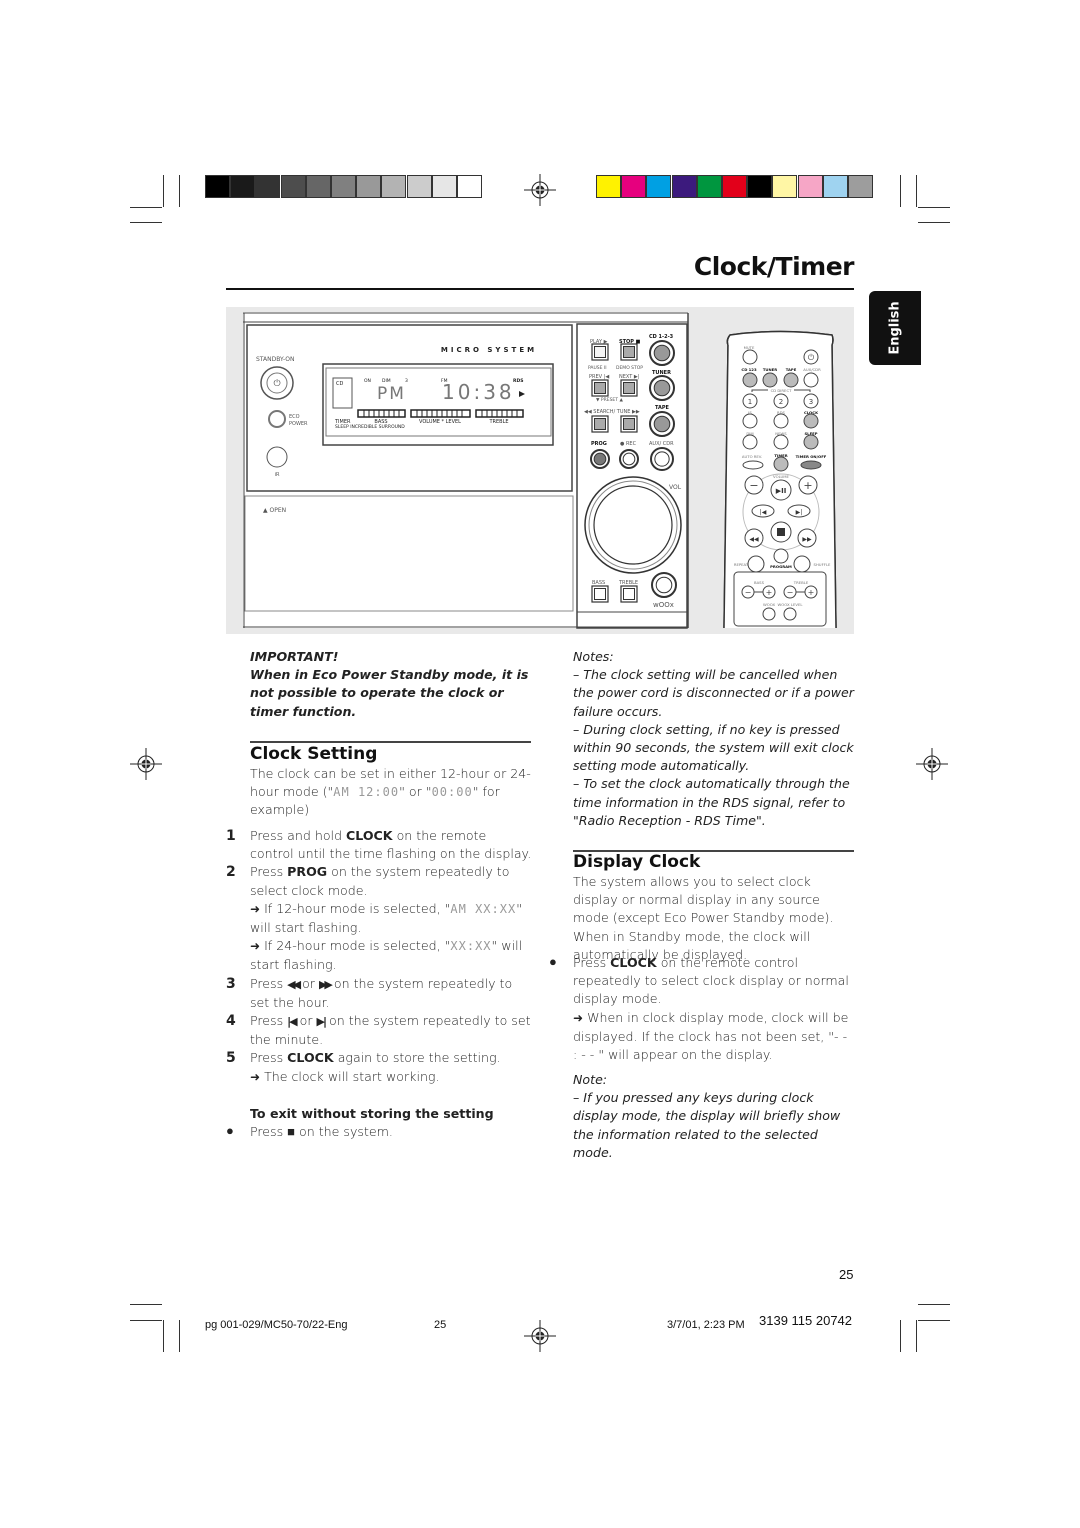 The image size is (1080, 1528). Describe the element at coordinates (780, 599) in the screenshot. I see `tone-control-box` at that location.